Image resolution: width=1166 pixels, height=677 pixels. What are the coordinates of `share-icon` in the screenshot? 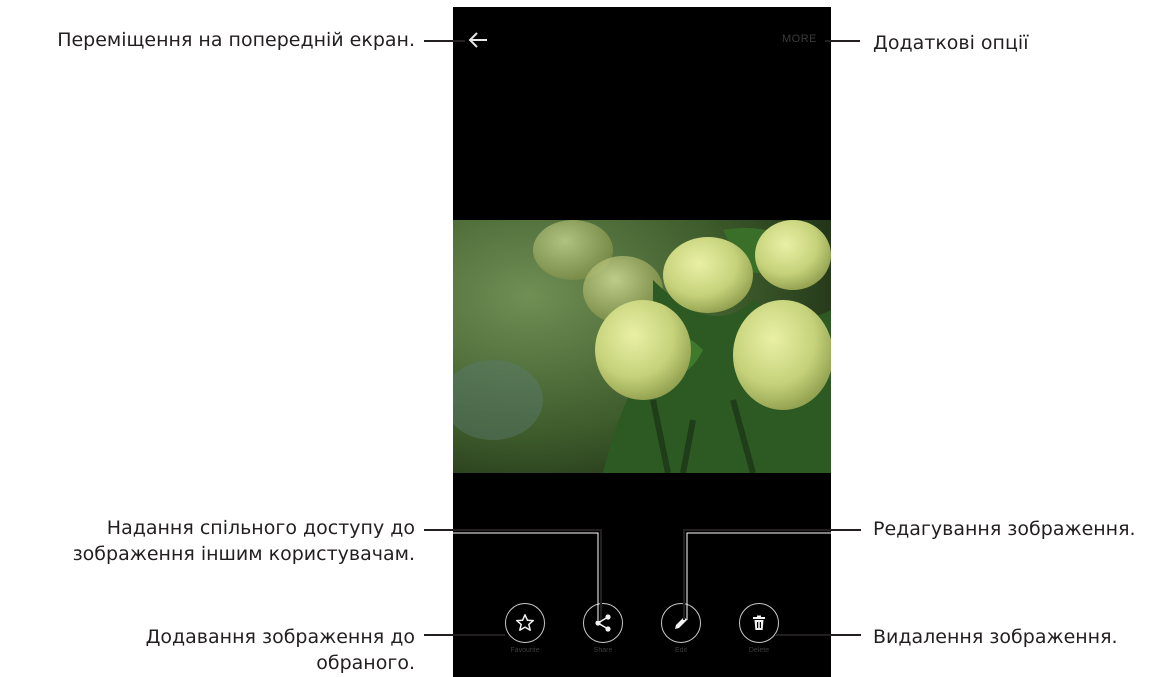 It's located at (603, 623).